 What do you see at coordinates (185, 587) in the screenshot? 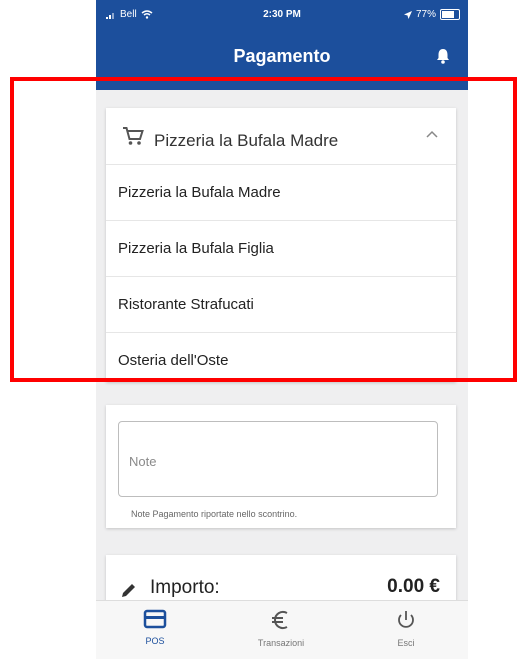
I see `amount-label: Importo:` at bounding box center [185, 587].